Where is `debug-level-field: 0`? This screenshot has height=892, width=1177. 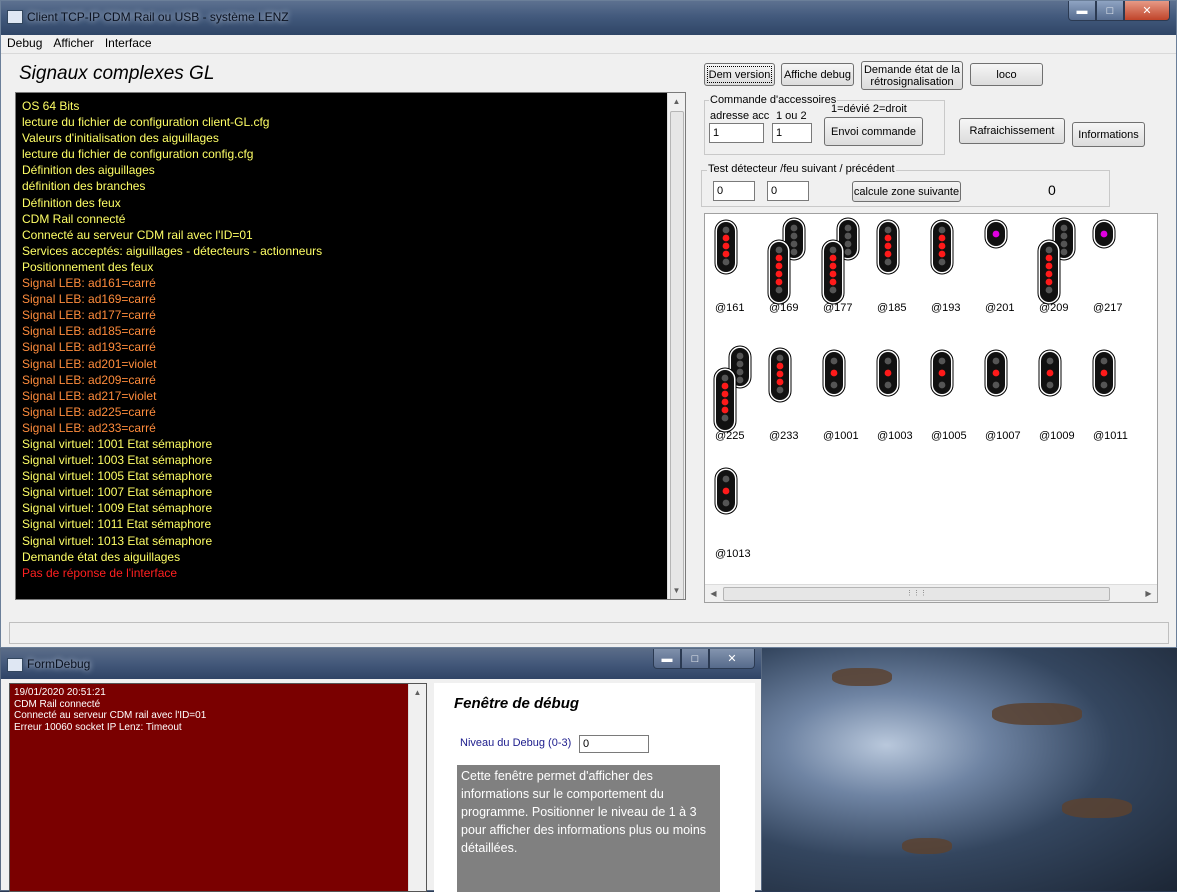 debug-level-field: 0 is located at coordinates (614, 744).